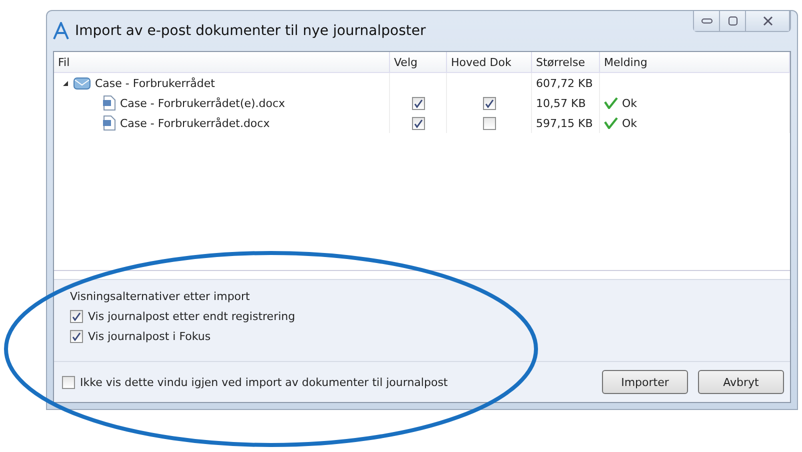 The image size is (802, 452). I want to click on column-header: Størrelse, so click(566, 62).